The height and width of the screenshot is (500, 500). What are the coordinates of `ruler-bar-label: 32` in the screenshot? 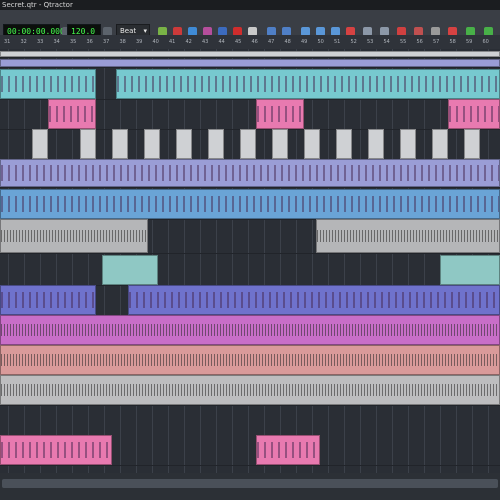 It's located at (23, 42).